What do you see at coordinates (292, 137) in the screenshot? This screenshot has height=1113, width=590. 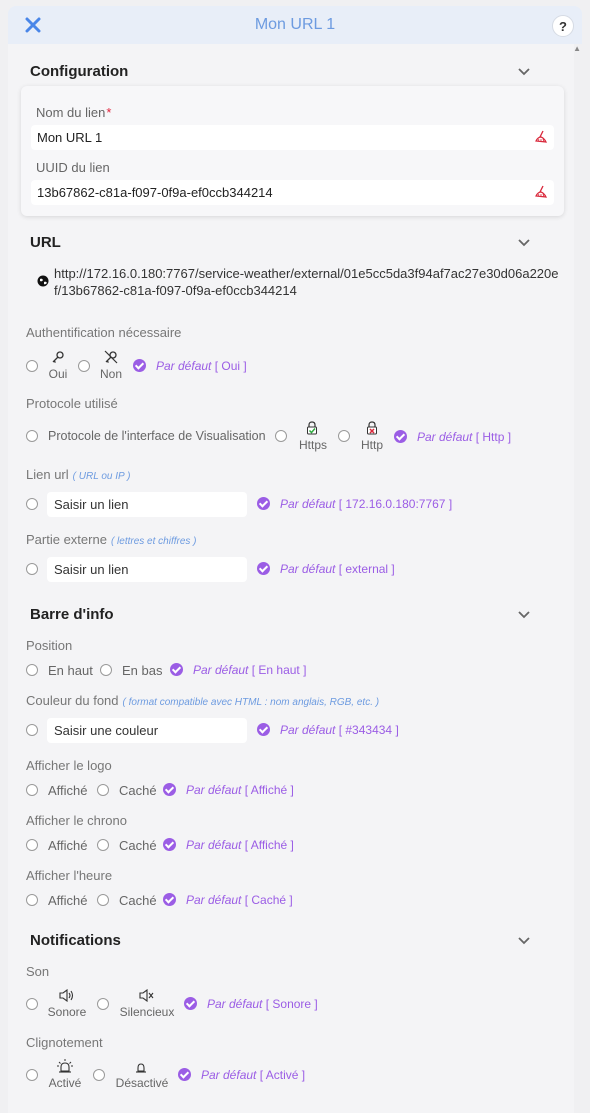 I see `link-name-field: Mon URL 1` at bounding box center [292, 137].